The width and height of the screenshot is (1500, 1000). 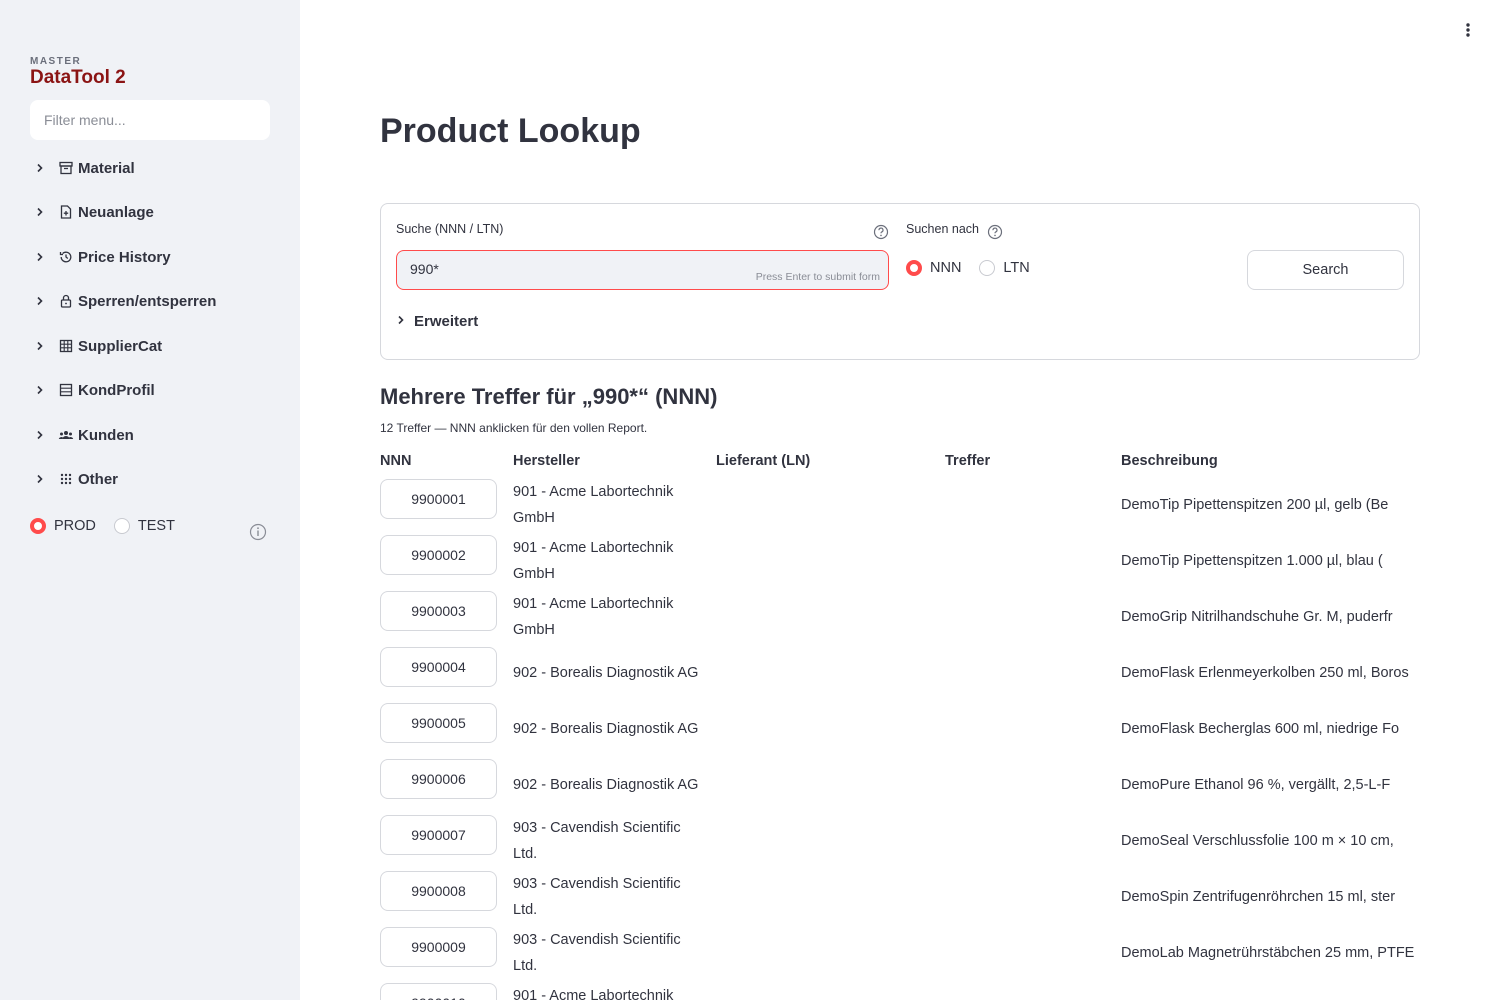 What do you see at coordinates (817, 277) in the screenshot?
I see `enter-hint: Press Enter to submit form` at bounding box center [817, 277].